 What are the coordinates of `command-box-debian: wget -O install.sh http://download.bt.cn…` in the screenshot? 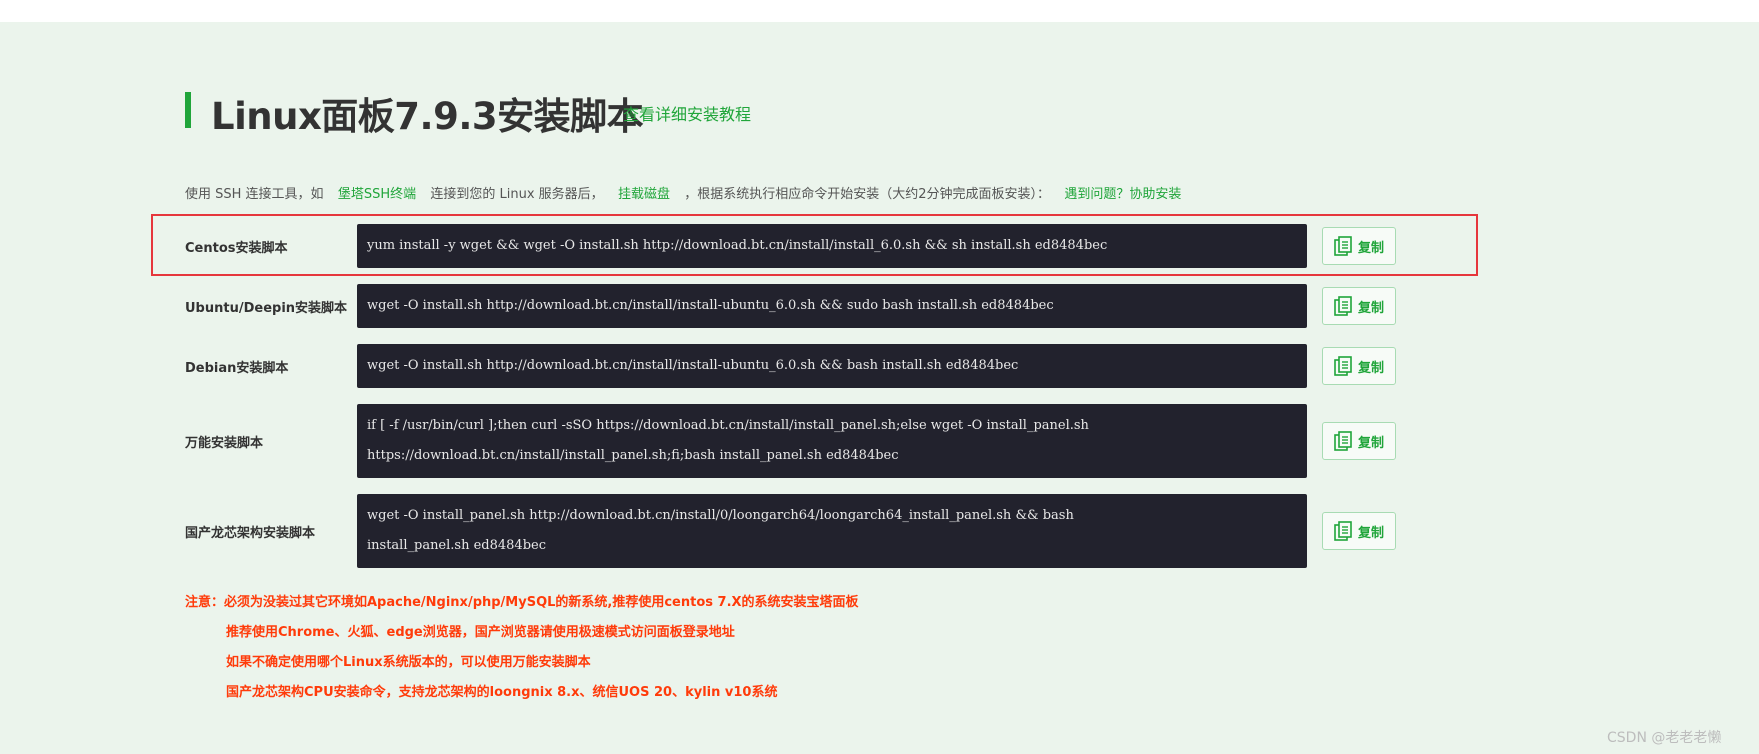 It's located at (832, 366).